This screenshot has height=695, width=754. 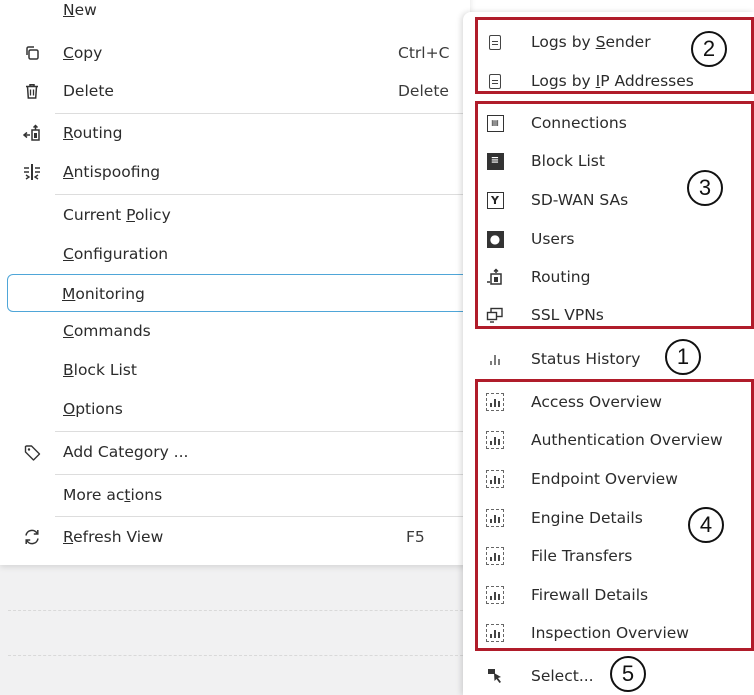 I want to click on submenu-item-label: Status History, so click(x=586, y=359).